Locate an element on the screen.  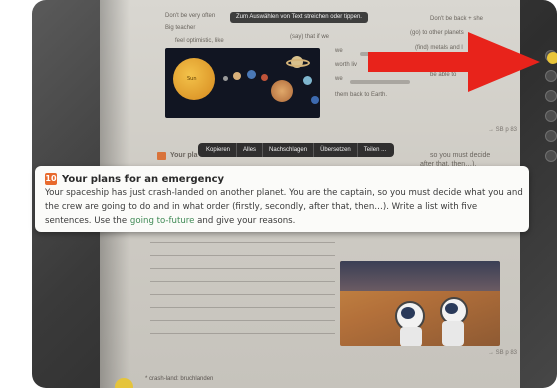
page-text: Big teacher is located at coordinates (180, 28).